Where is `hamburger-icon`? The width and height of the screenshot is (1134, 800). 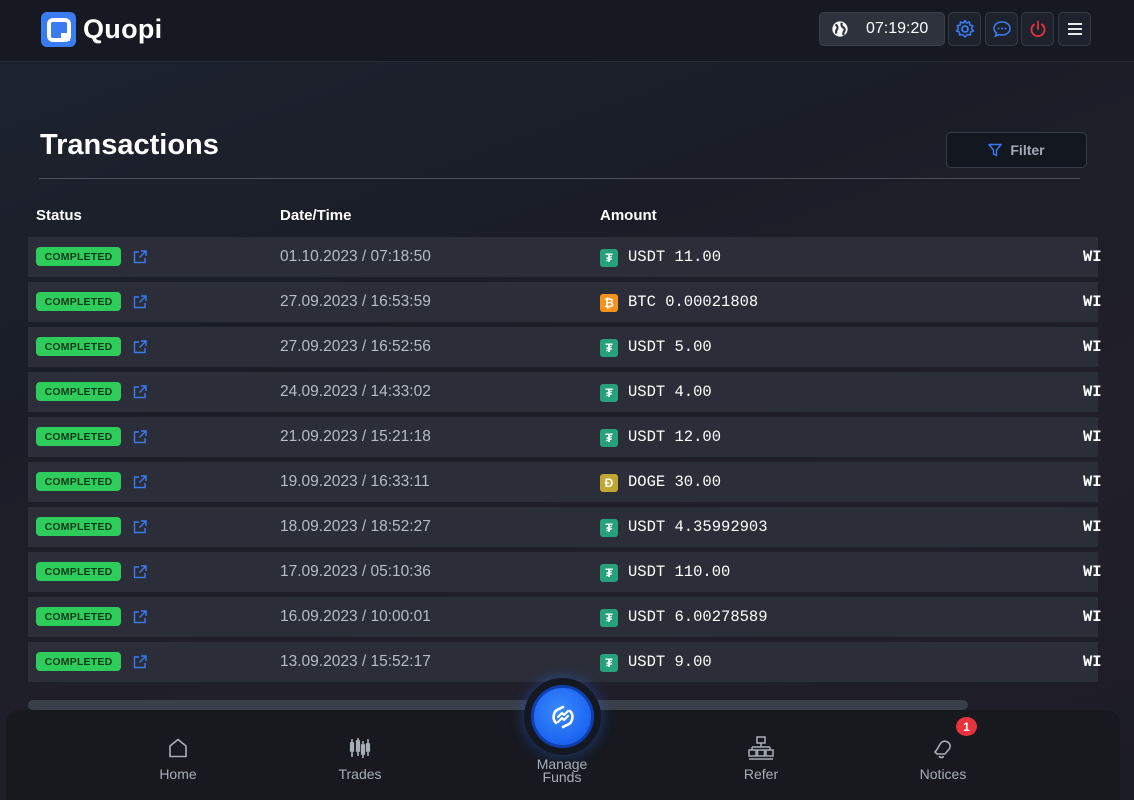
hamburger-icon is located at coordinates (1074, 29).